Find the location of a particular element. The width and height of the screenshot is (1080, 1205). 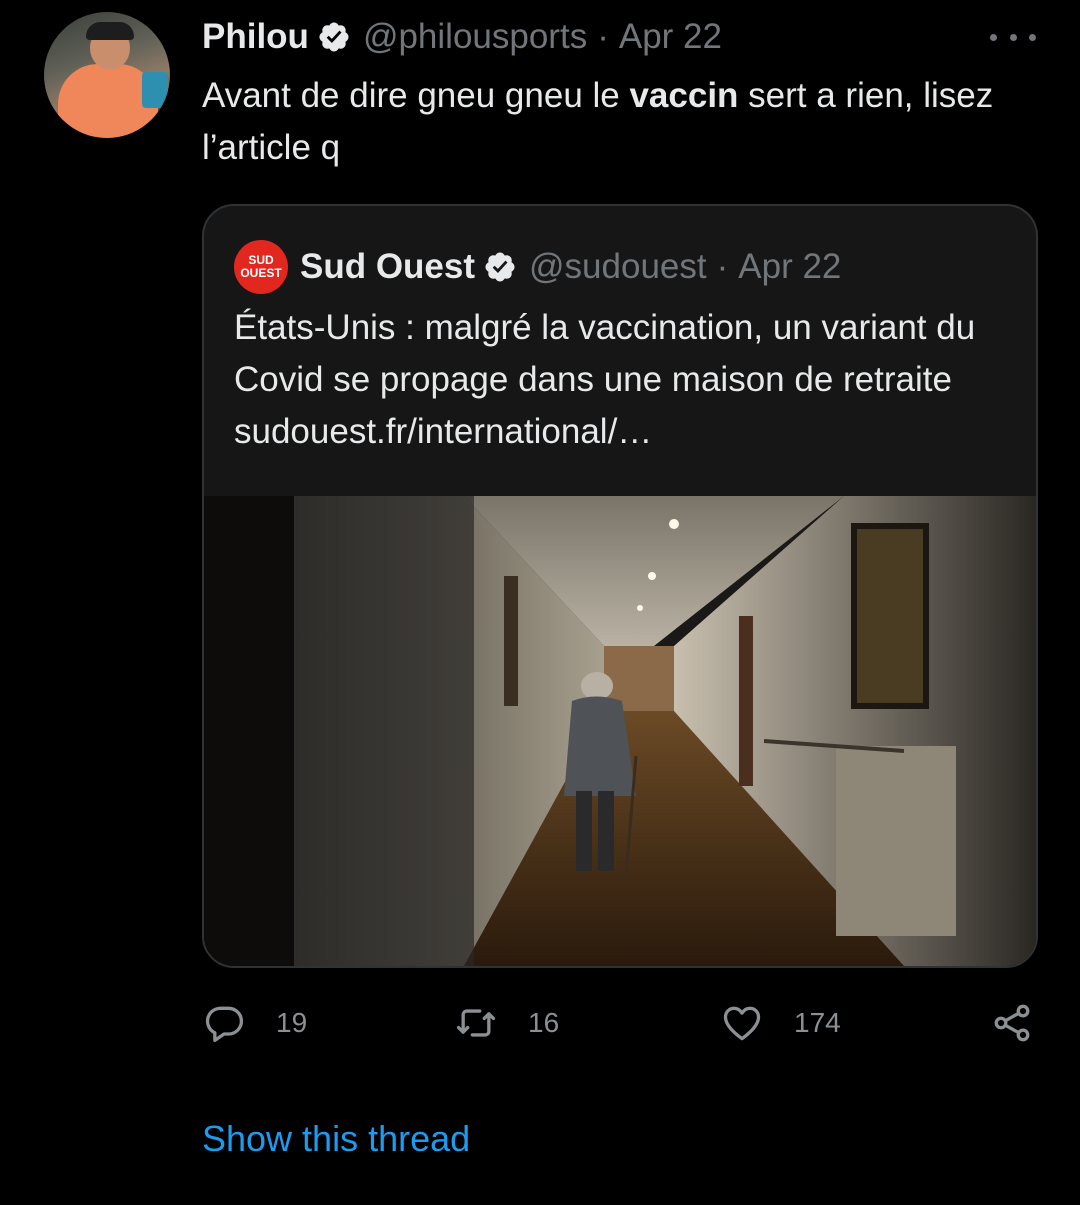

tweet-text-before: Avant de dire gneu gneu le is located at coordinates (416, 95).